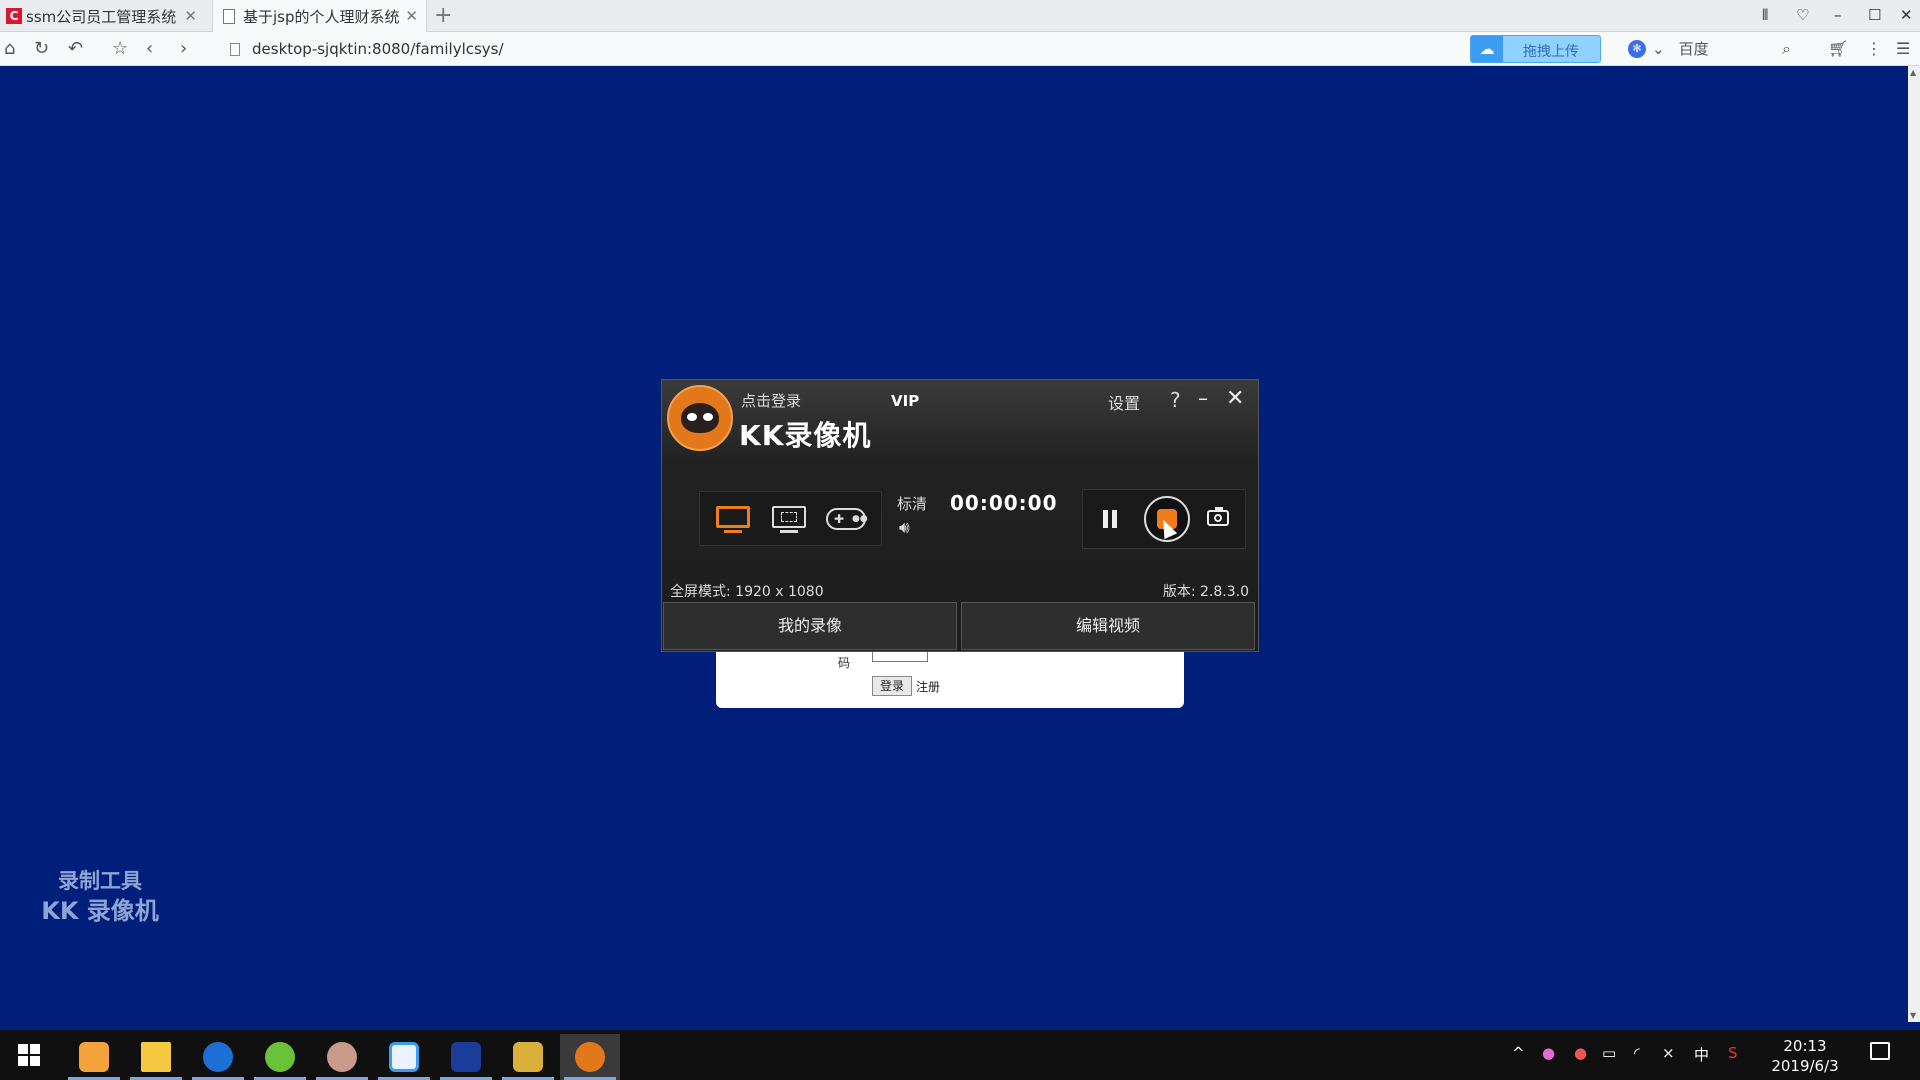  Describe the element at coordinates (747, 592) in the screenshot. I see `mode-info: 全屏模式: 1920 x 1080` at that location.